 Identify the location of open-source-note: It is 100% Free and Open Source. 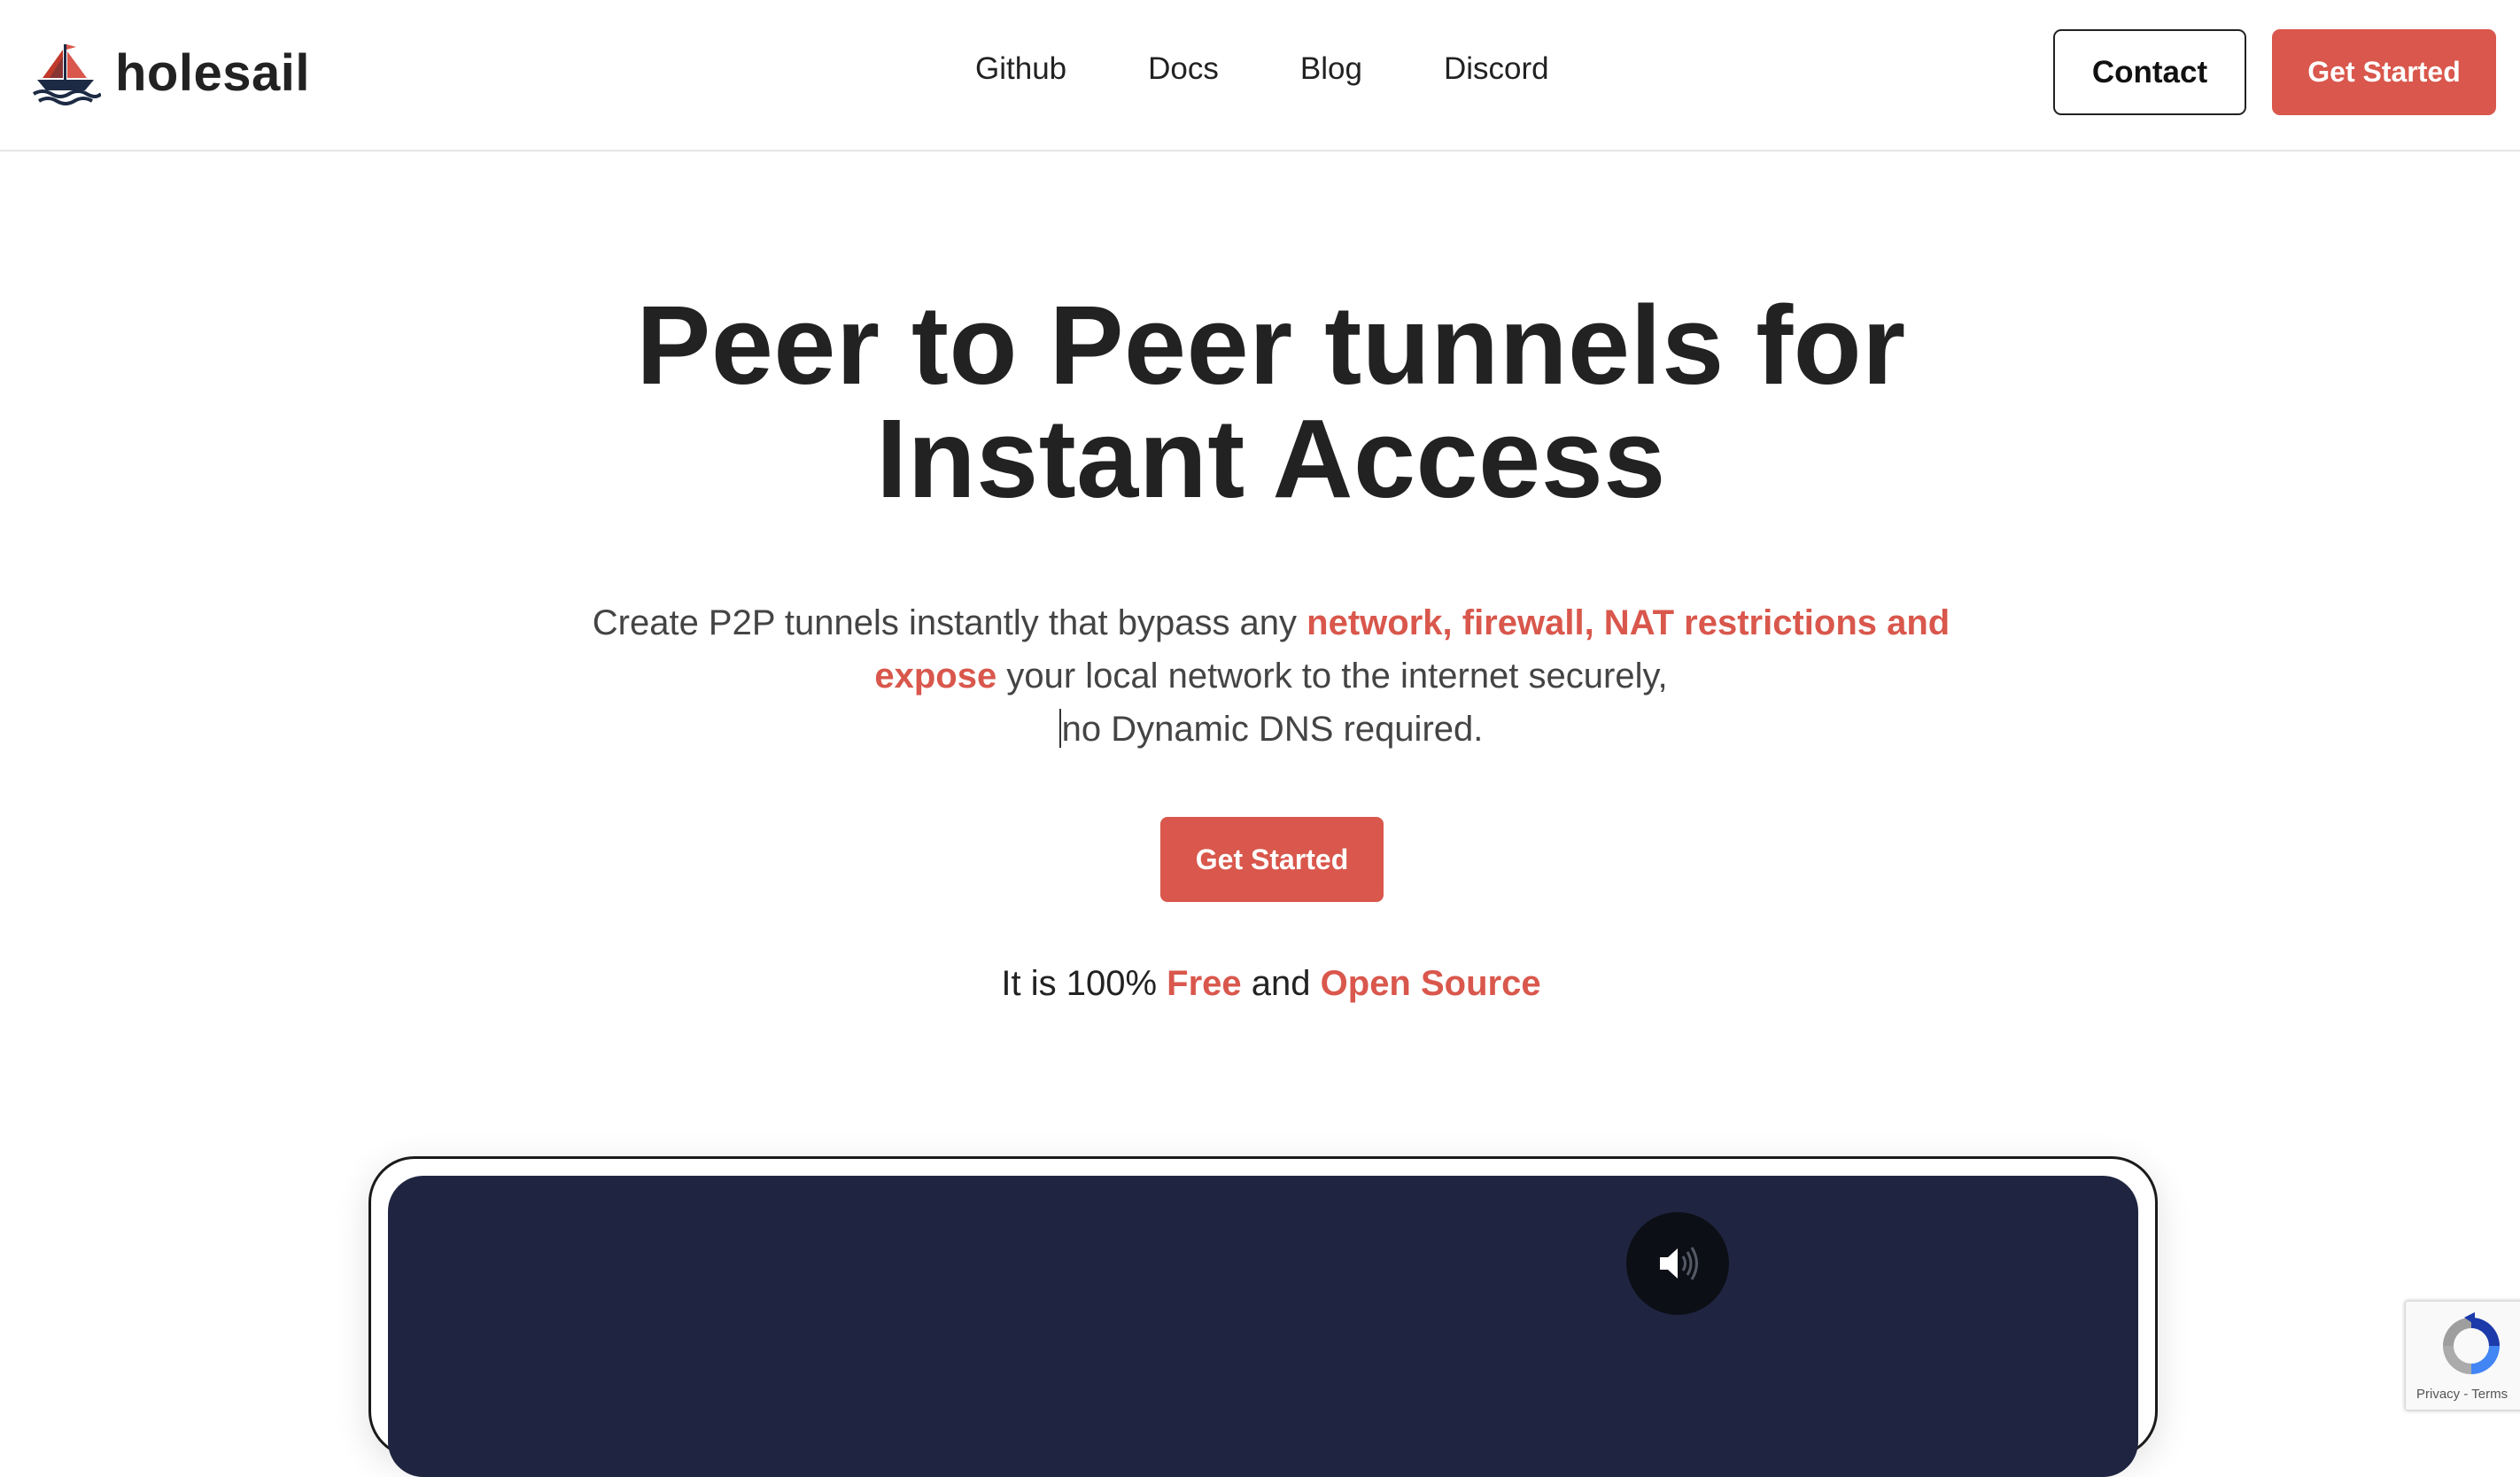
(1260, 984).